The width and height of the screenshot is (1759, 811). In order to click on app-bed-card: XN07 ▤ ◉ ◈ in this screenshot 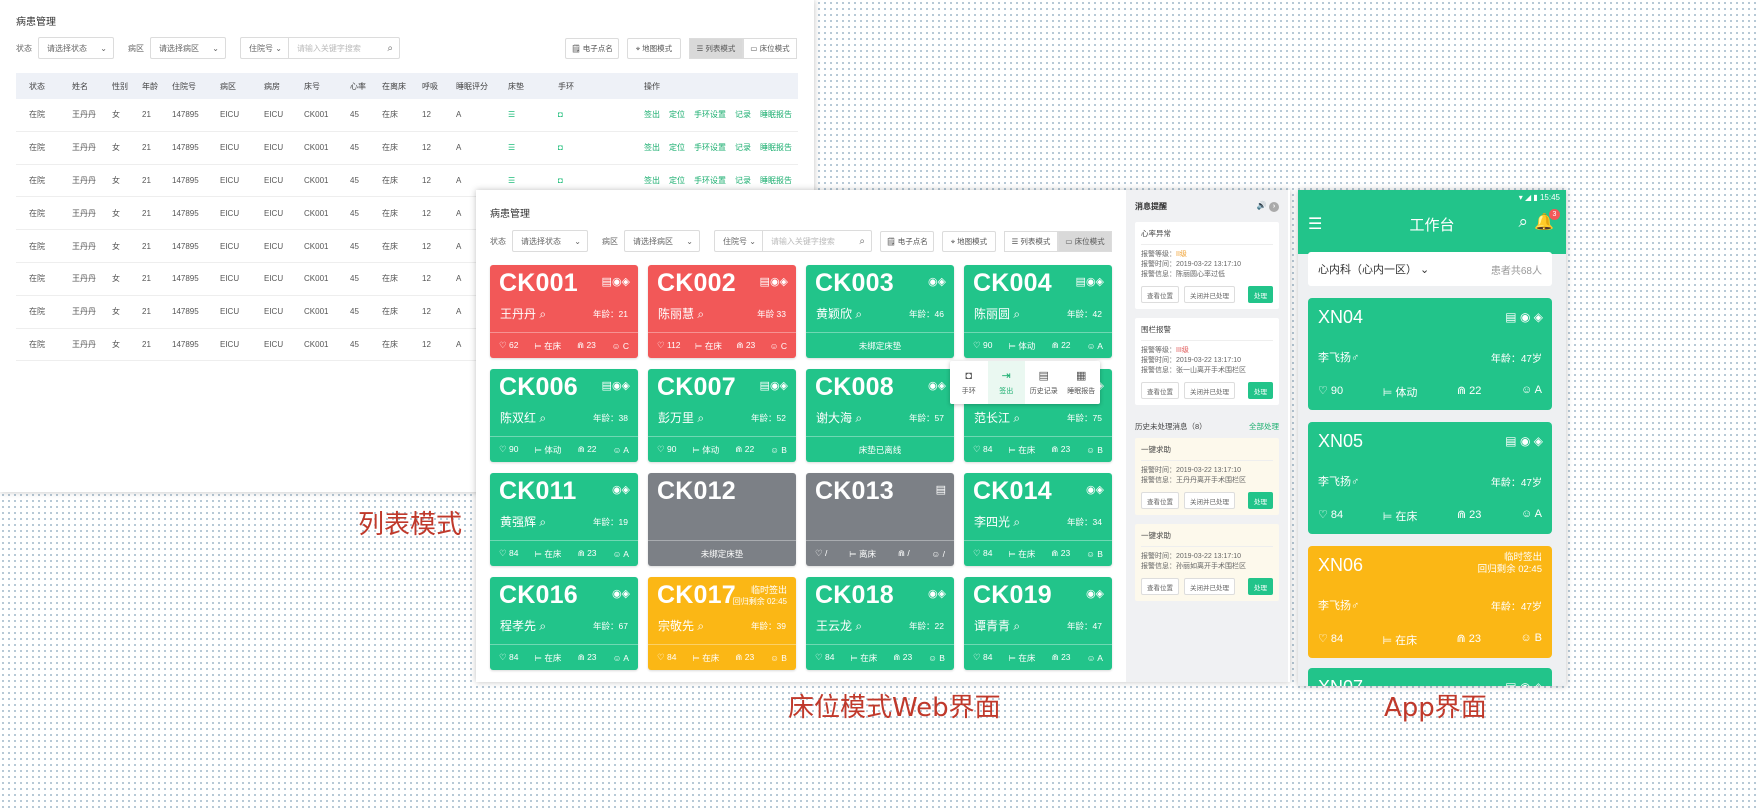, I will do `click(1430, 677)`.